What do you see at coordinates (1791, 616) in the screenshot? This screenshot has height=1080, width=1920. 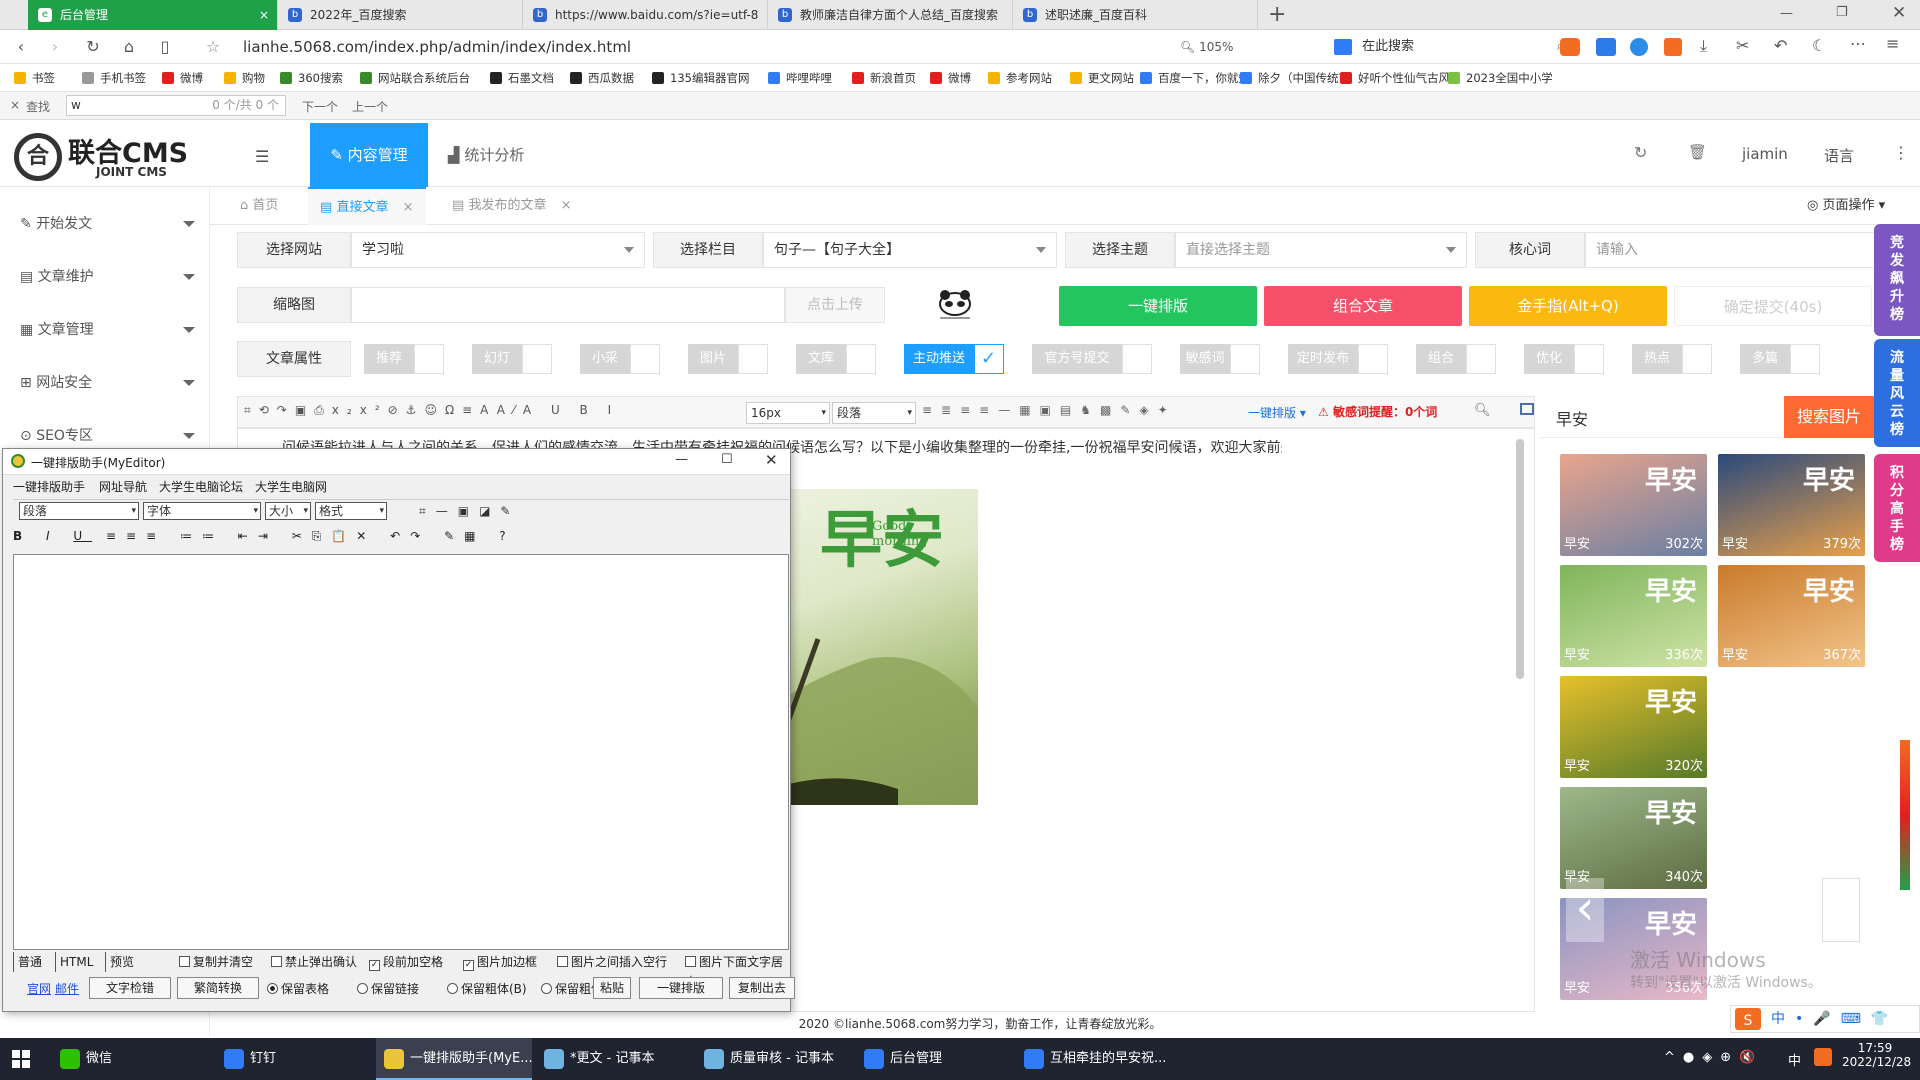 I see `image-thumbnail: 早安 早安 367次` at bounding box center [1791, 616].